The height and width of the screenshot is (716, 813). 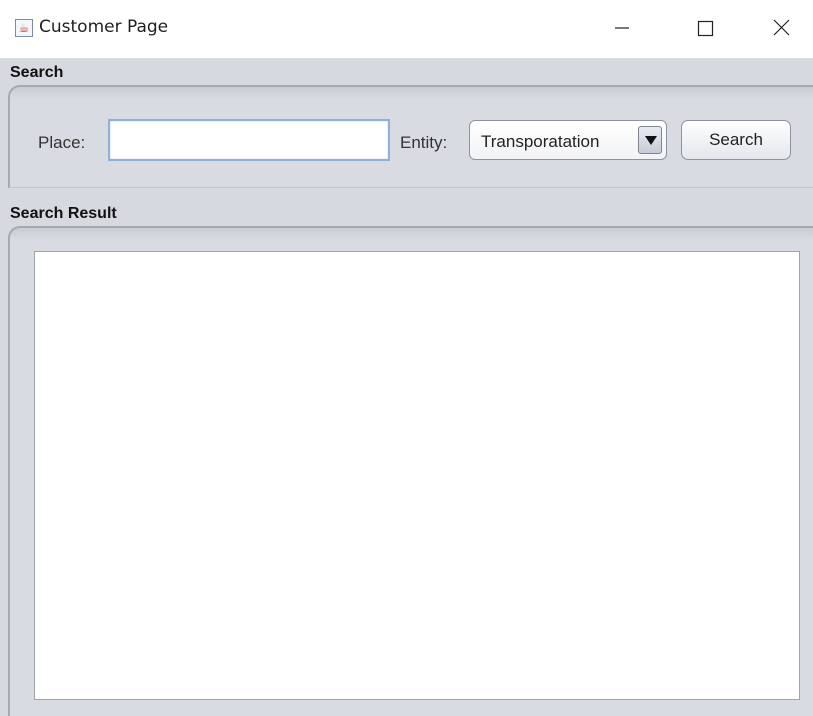 What do you see at coordinates (62, 142) in the screenshot?
I see `place-label: Place:` at bounding box center [62, 142].